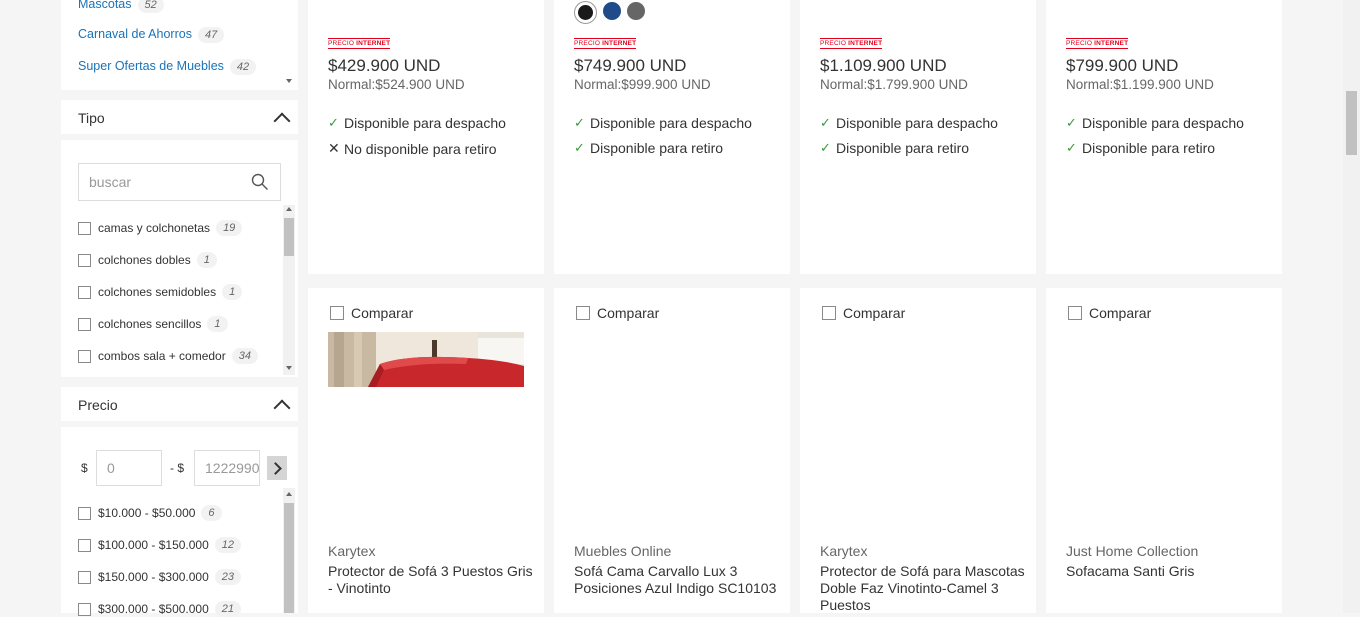  I want to click on color-swatch-black, so click(585, 12).